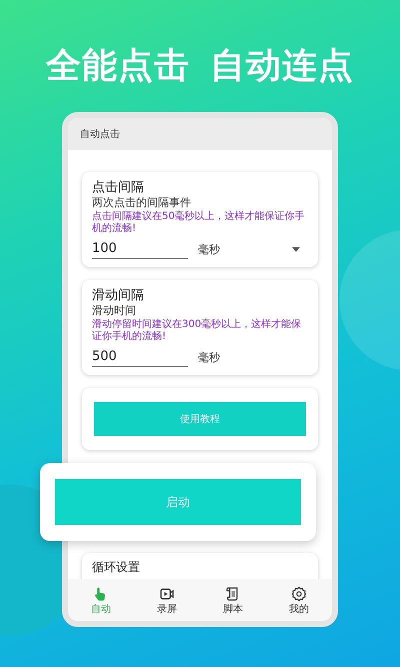  What do you see at coordinates (233, 600) in the screenshot?
I see `nav-tab: 脚本` at bounding box center [233, 600].